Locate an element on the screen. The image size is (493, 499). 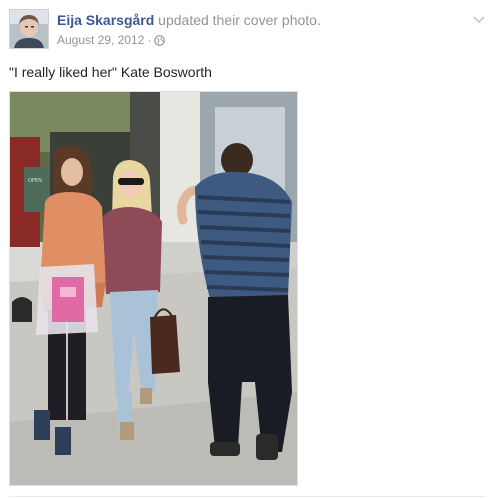
post-message: "I really liked her" Kate Bosworth is located at coordinates (110, 72).